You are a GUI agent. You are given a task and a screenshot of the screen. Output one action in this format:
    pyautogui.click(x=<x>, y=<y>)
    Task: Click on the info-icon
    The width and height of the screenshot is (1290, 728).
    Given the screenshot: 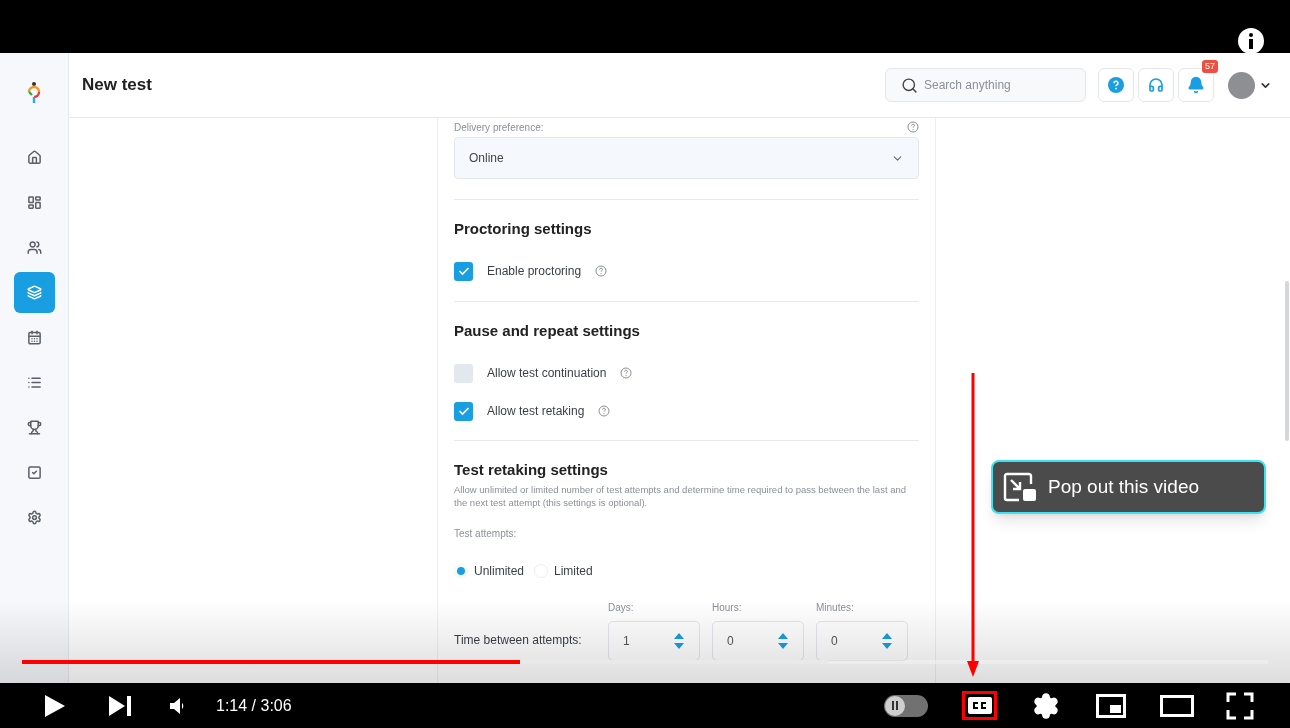 What is the action you would take?
    pyautogui.click(x=1251, y=41)
    